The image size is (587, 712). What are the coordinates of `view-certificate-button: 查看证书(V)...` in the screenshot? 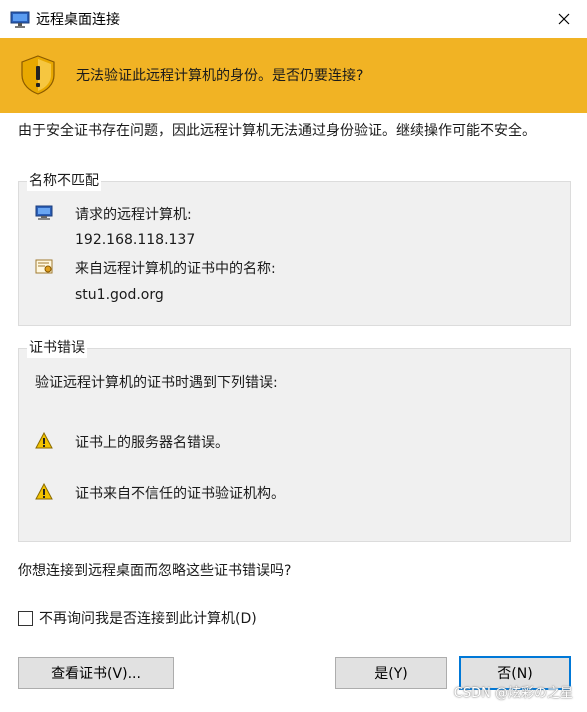 It's located at (96, 673).